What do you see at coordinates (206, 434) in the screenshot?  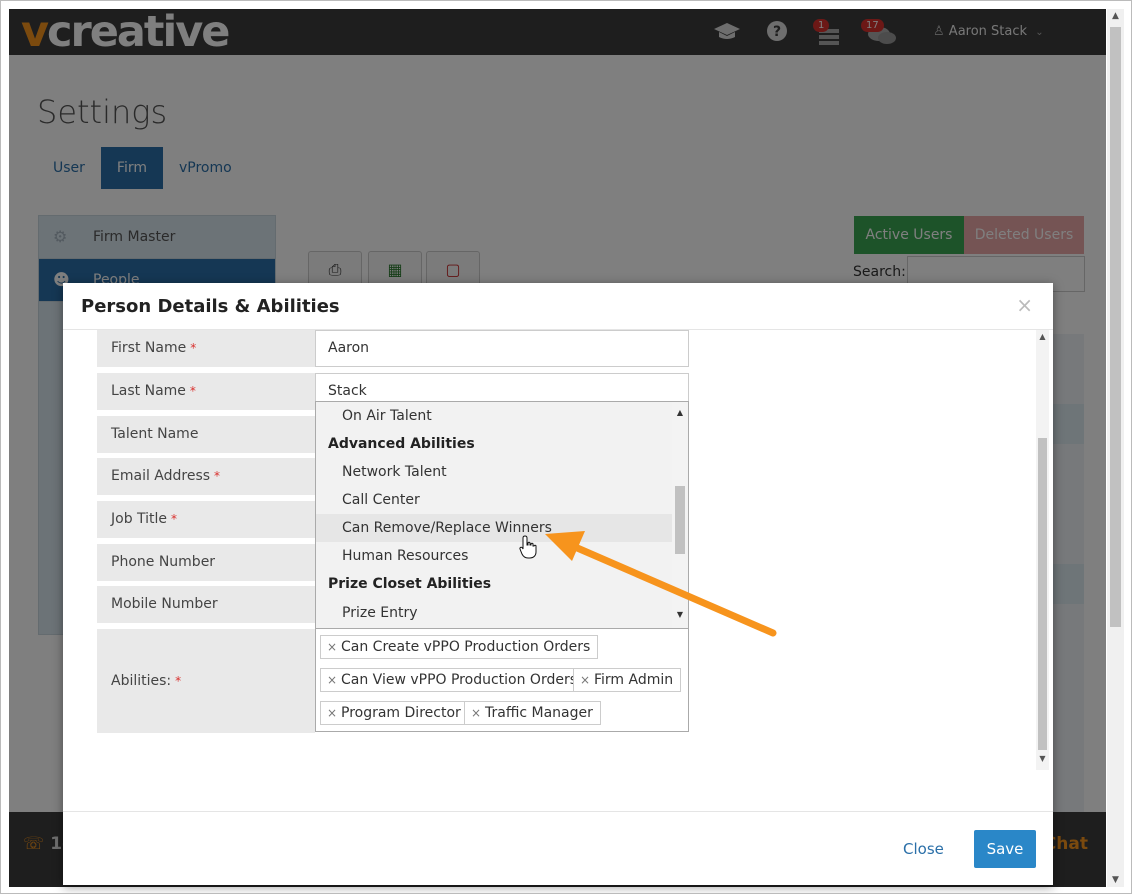 I see `talent-name-label: Talent Name` at bounding box center [206, 434].